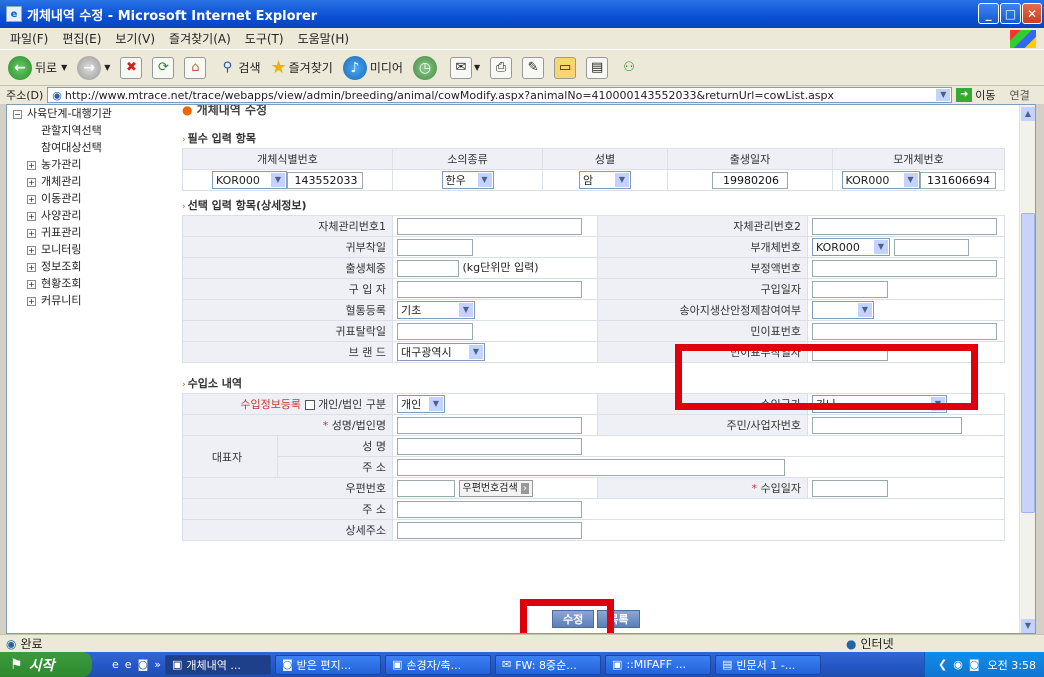 This screenshot has width=1044, height=677. Describe the element at coordinates (98, 164) in the screenshot. I see `sidebar-item-farm: + 농가관리` at that location.